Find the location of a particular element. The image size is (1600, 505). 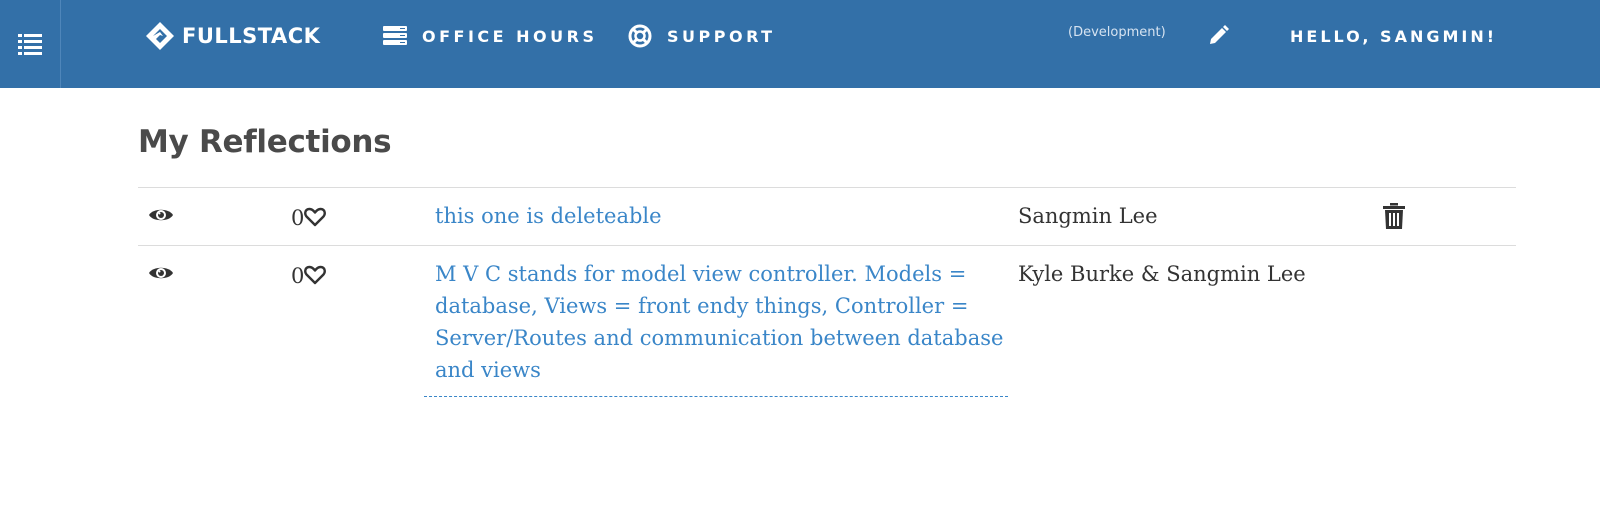

delete-reflection-button is located at coordinates (1394, 219).